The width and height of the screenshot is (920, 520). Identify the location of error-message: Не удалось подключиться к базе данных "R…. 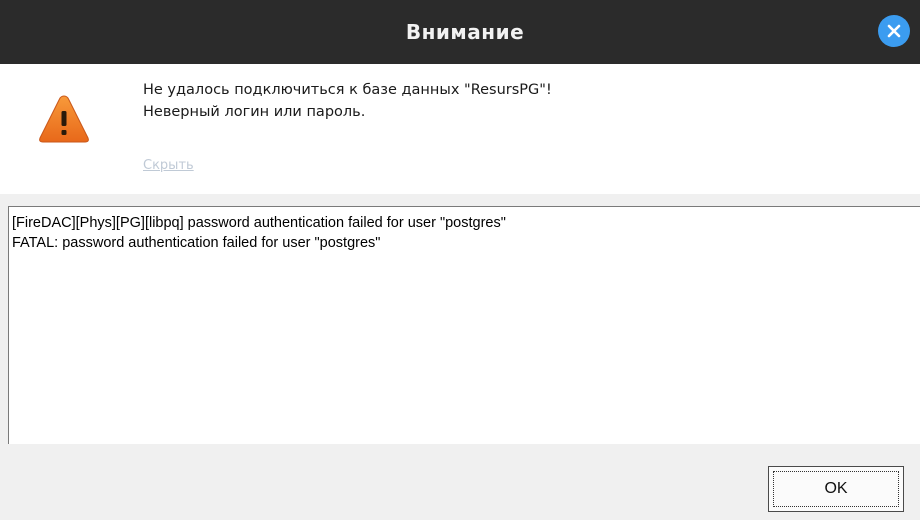
(347, 90).